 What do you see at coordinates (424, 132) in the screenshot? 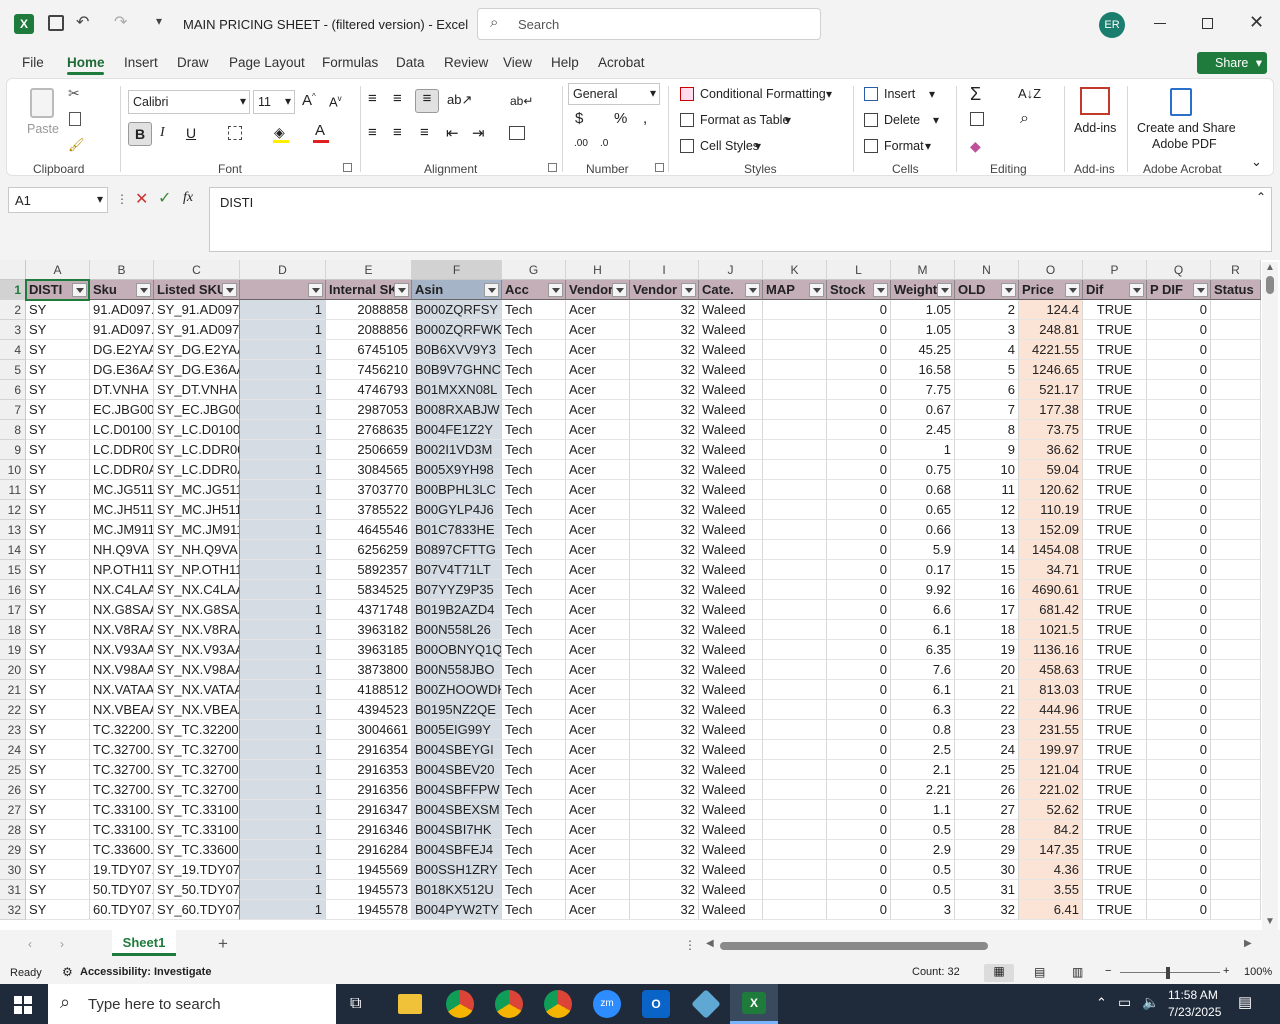
I see `align-right-icon: ≡` at bounding box center [424, 132].